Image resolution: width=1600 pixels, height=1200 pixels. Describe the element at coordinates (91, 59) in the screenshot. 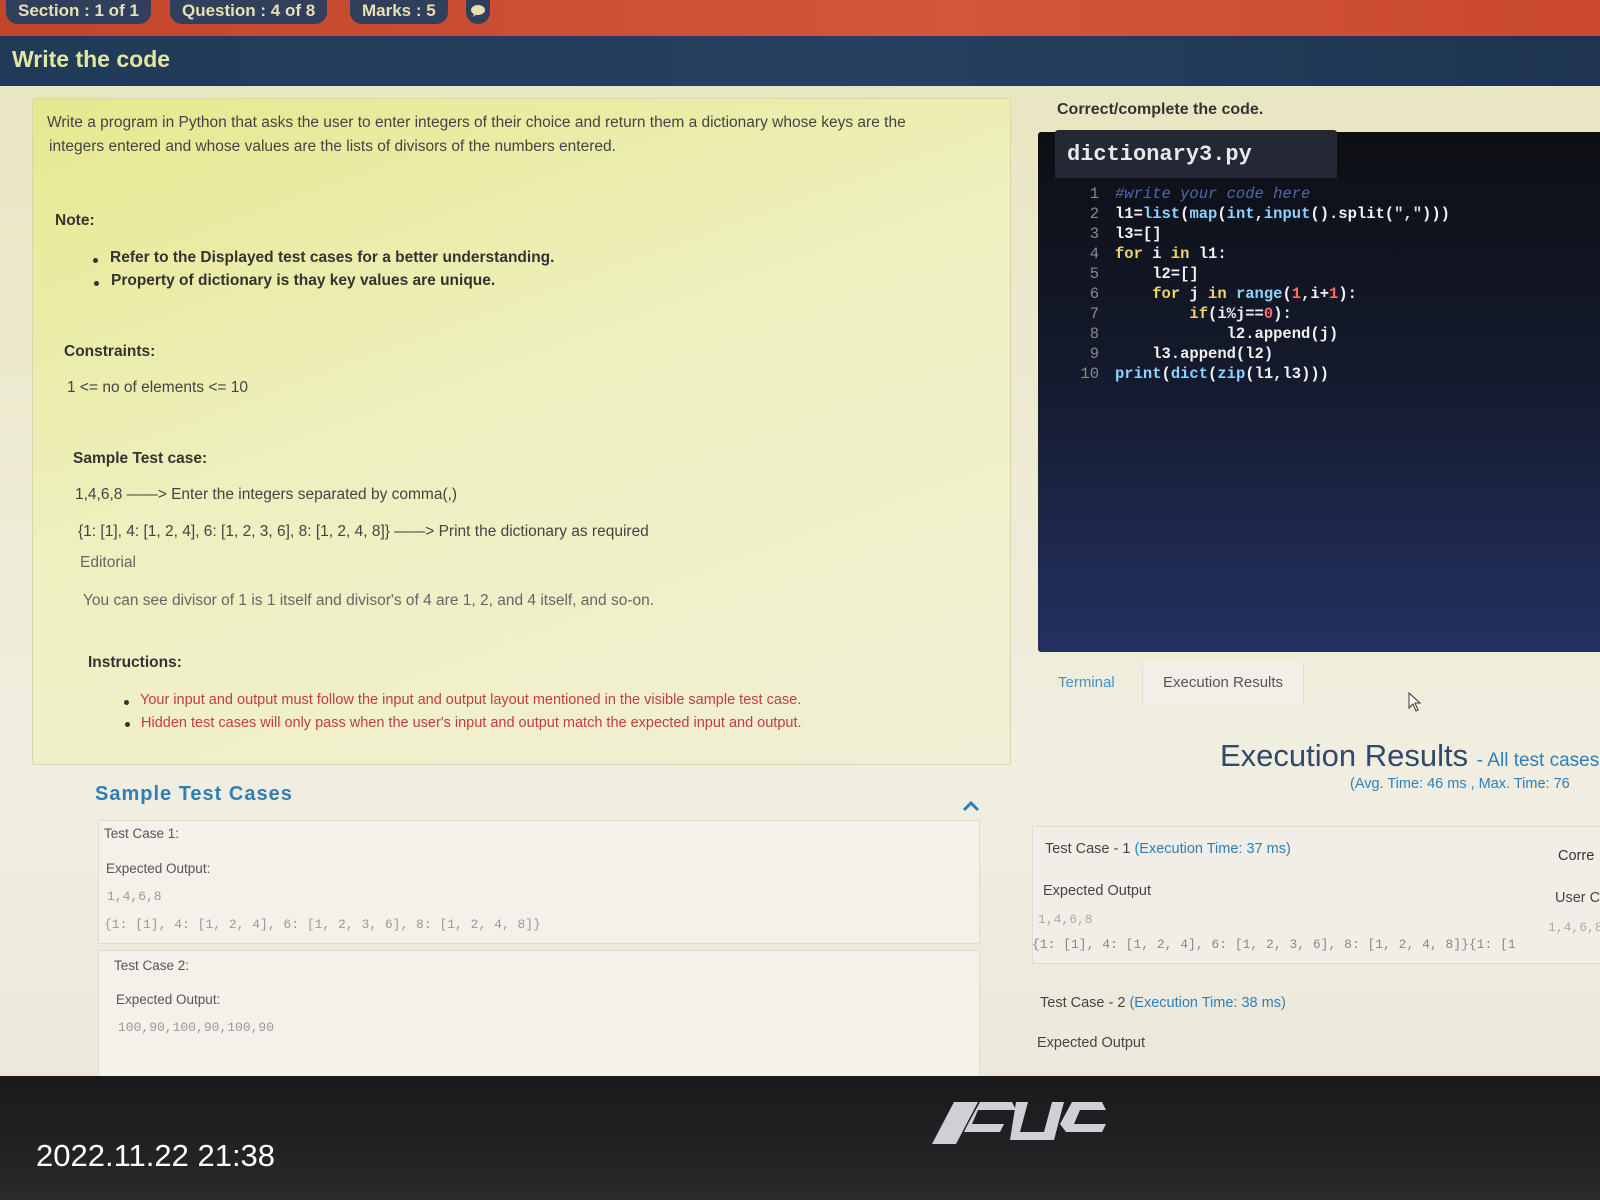

I see `page-title: Write the code` at that location.